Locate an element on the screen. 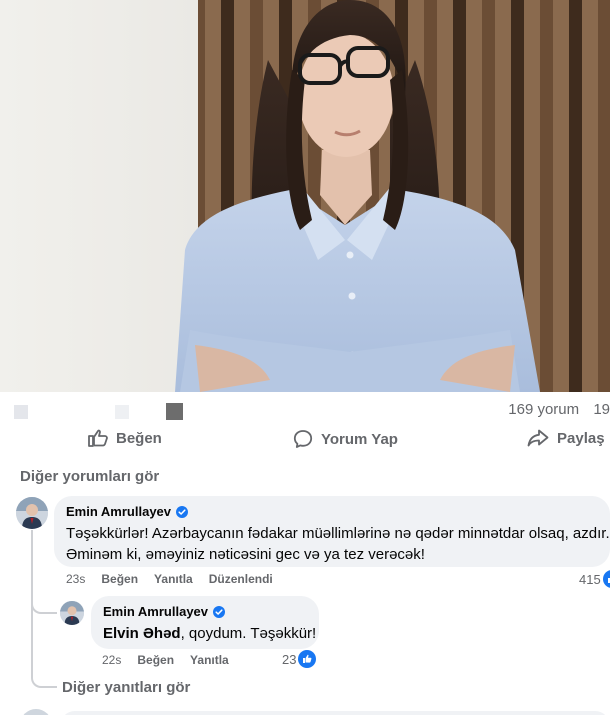 This screenshot has width=610, height=715. comment-reply-link: Yanıtla is located at coordinates (173, 579).